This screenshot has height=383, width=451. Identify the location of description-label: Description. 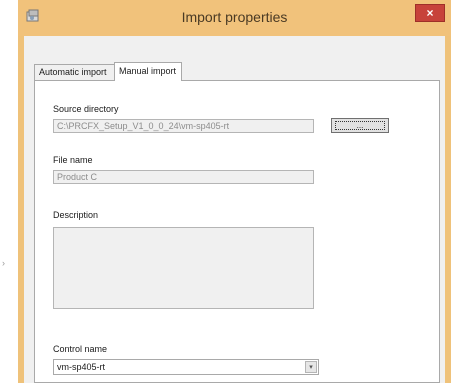
(76, 215).